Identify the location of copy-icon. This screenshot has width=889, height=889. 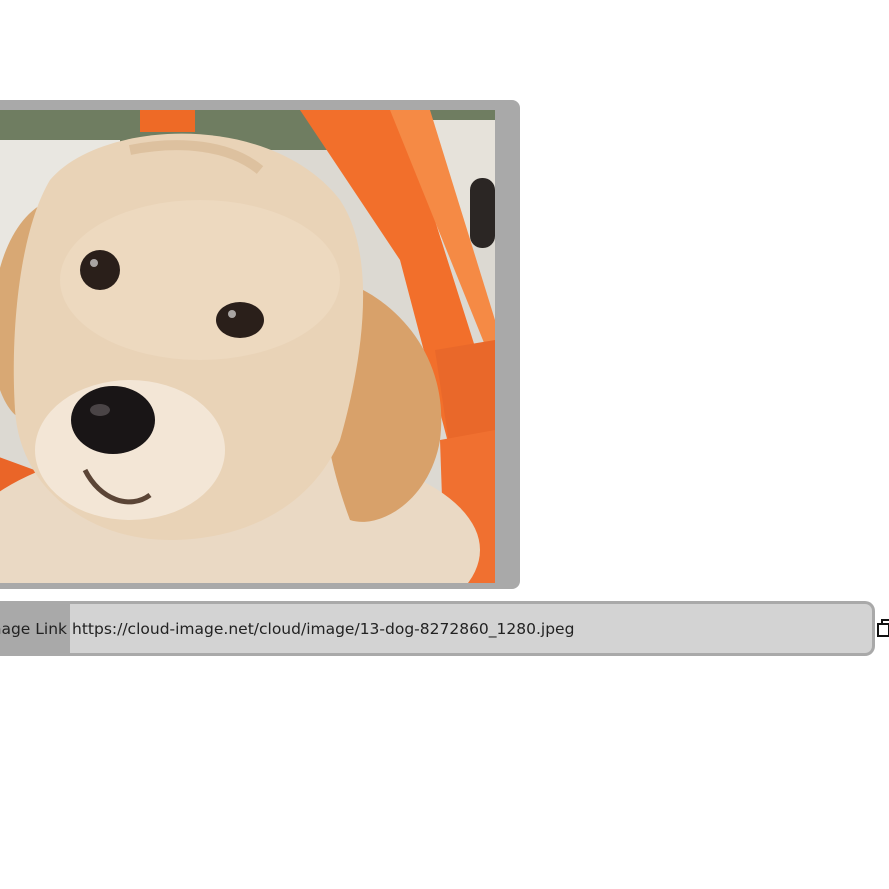
(883, 628).